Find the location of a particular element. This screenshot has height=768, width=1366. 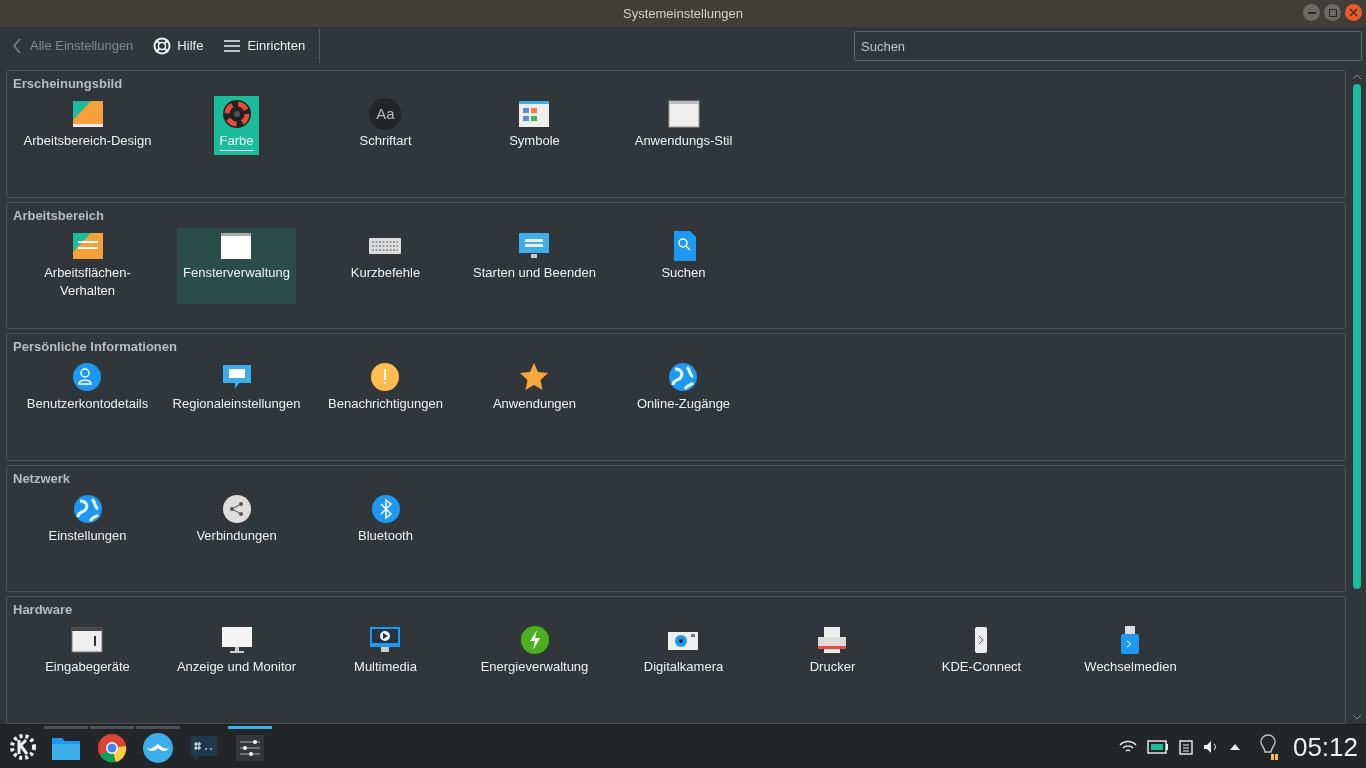

settings-item: Wechselmedien is located at coordinates (1130, 651).